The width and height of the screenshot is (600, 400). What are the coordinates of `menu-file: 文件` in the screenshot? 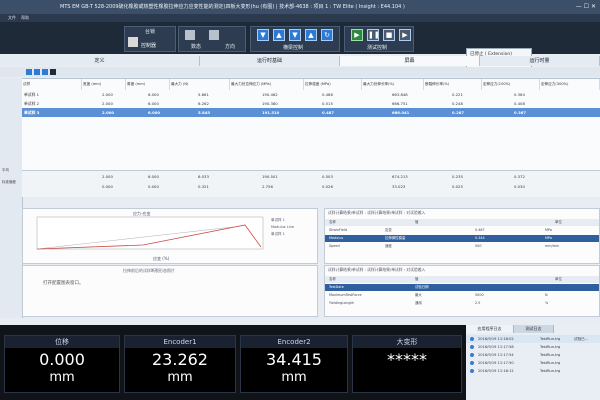 It's located at (12, 17).